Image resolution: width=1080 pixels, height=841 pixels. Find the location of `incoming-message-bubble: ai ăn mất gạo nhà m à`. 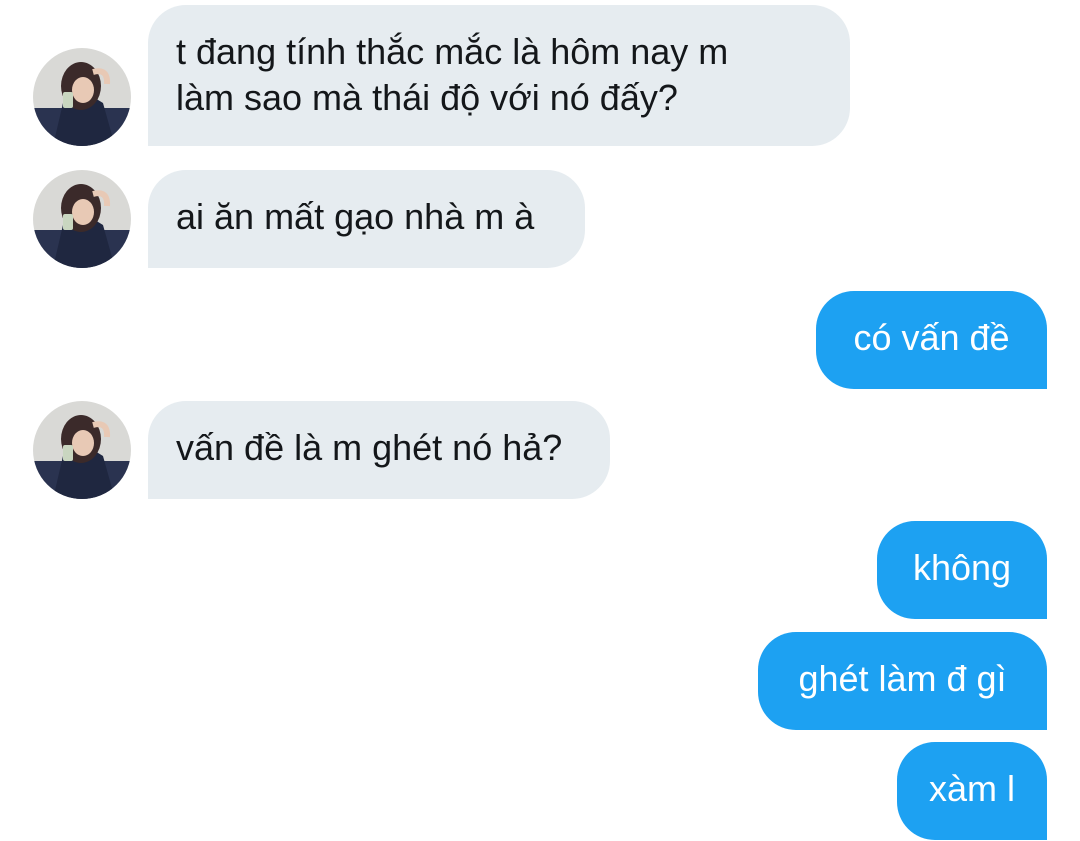

incoming-message-bubble: ai ăn mất gạo nhà m à is located at coordinates (366, 219).